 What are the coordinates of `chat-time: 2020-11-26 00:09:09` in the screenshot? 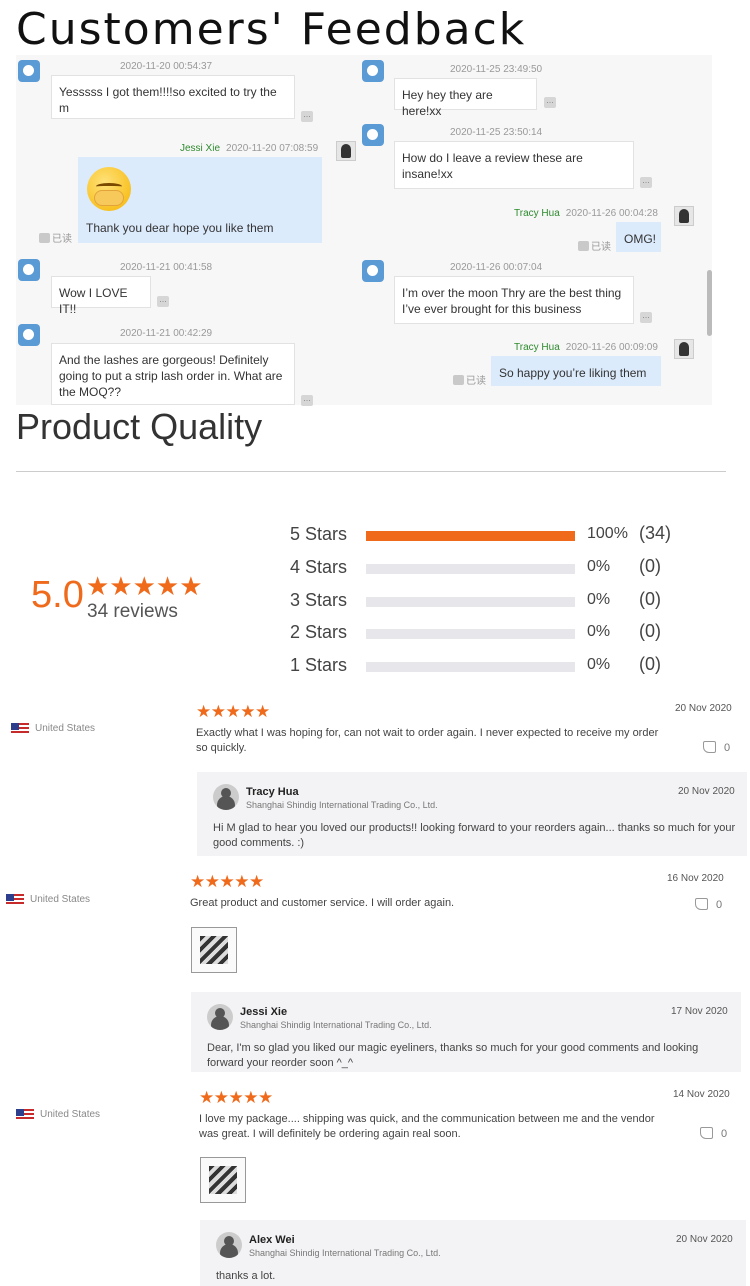 It's located at (611, 347).